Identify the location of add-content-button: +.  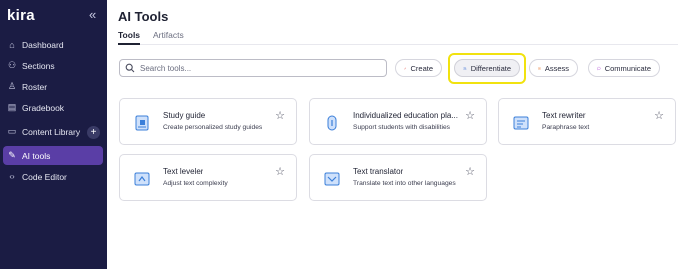
(93, 132).